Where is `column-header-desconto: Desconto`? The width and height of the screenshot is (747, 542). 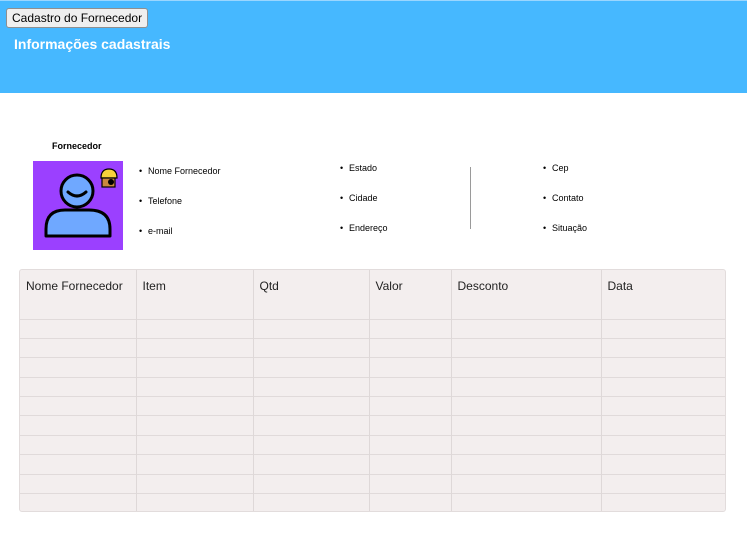
column-header-desconto: Desconto is located at coordinates (526, 294).